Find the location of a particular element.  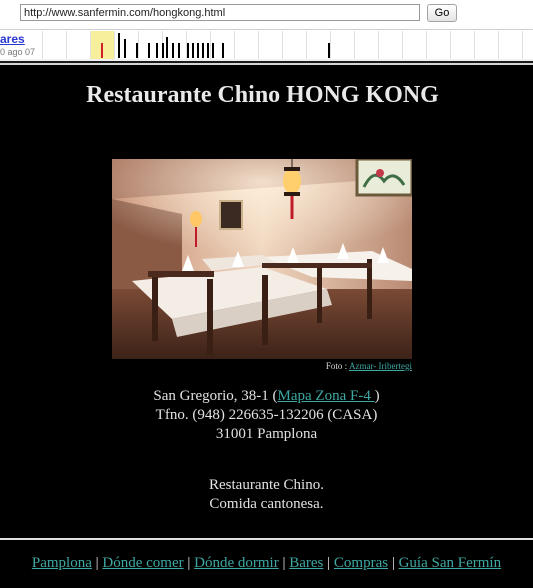

photo-credit-link: Azmar- Iribertegi is located at coordinates (380, 366).